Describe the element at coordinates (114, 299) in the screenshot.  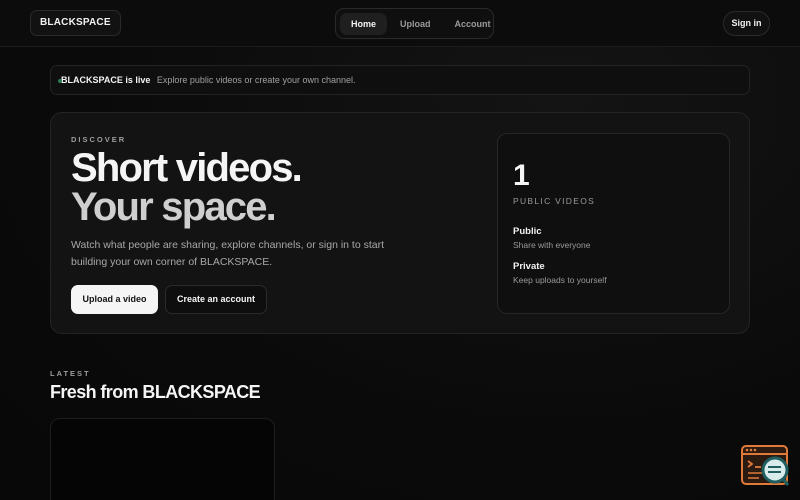
I see `upload-video-button: Upload a video` at that location.